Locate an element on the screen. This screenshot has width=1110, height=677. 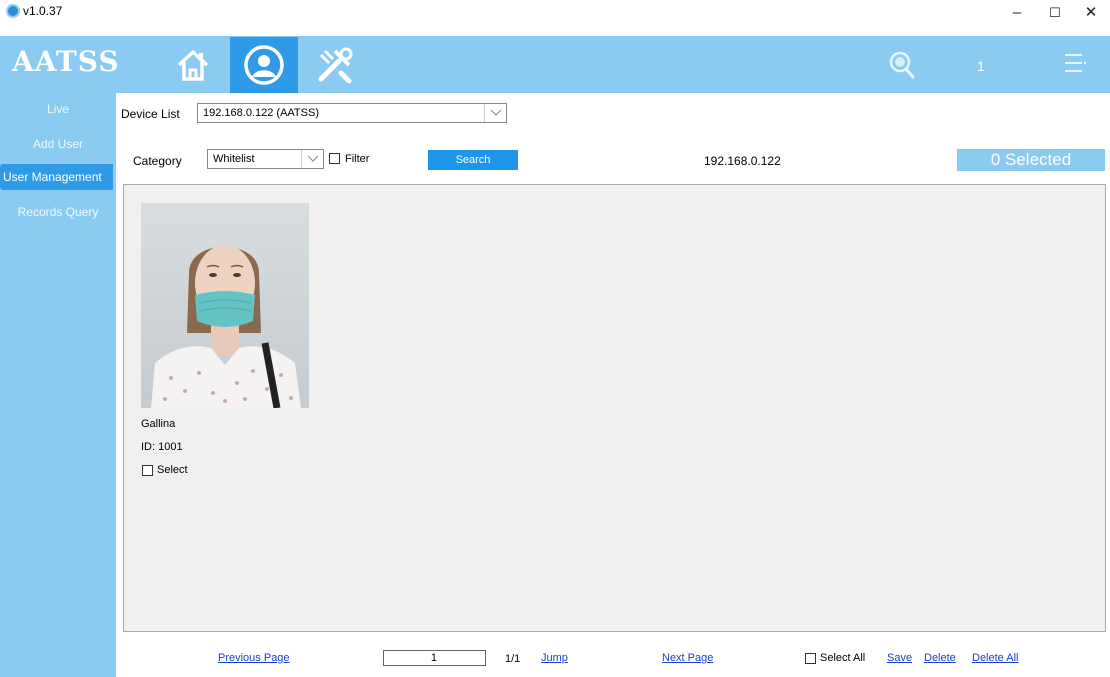
tools-icon is located at coordinates (335, 65).